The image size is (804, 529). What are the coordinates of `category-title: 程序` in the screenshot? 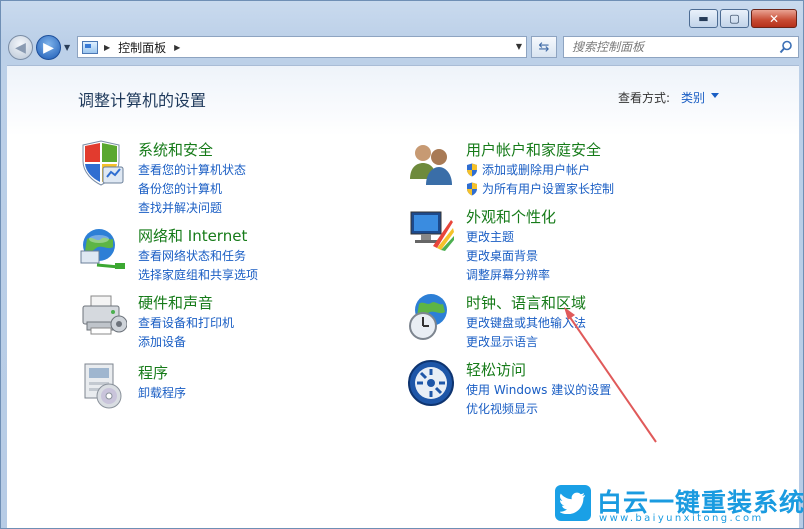 It's located at (153, 372).